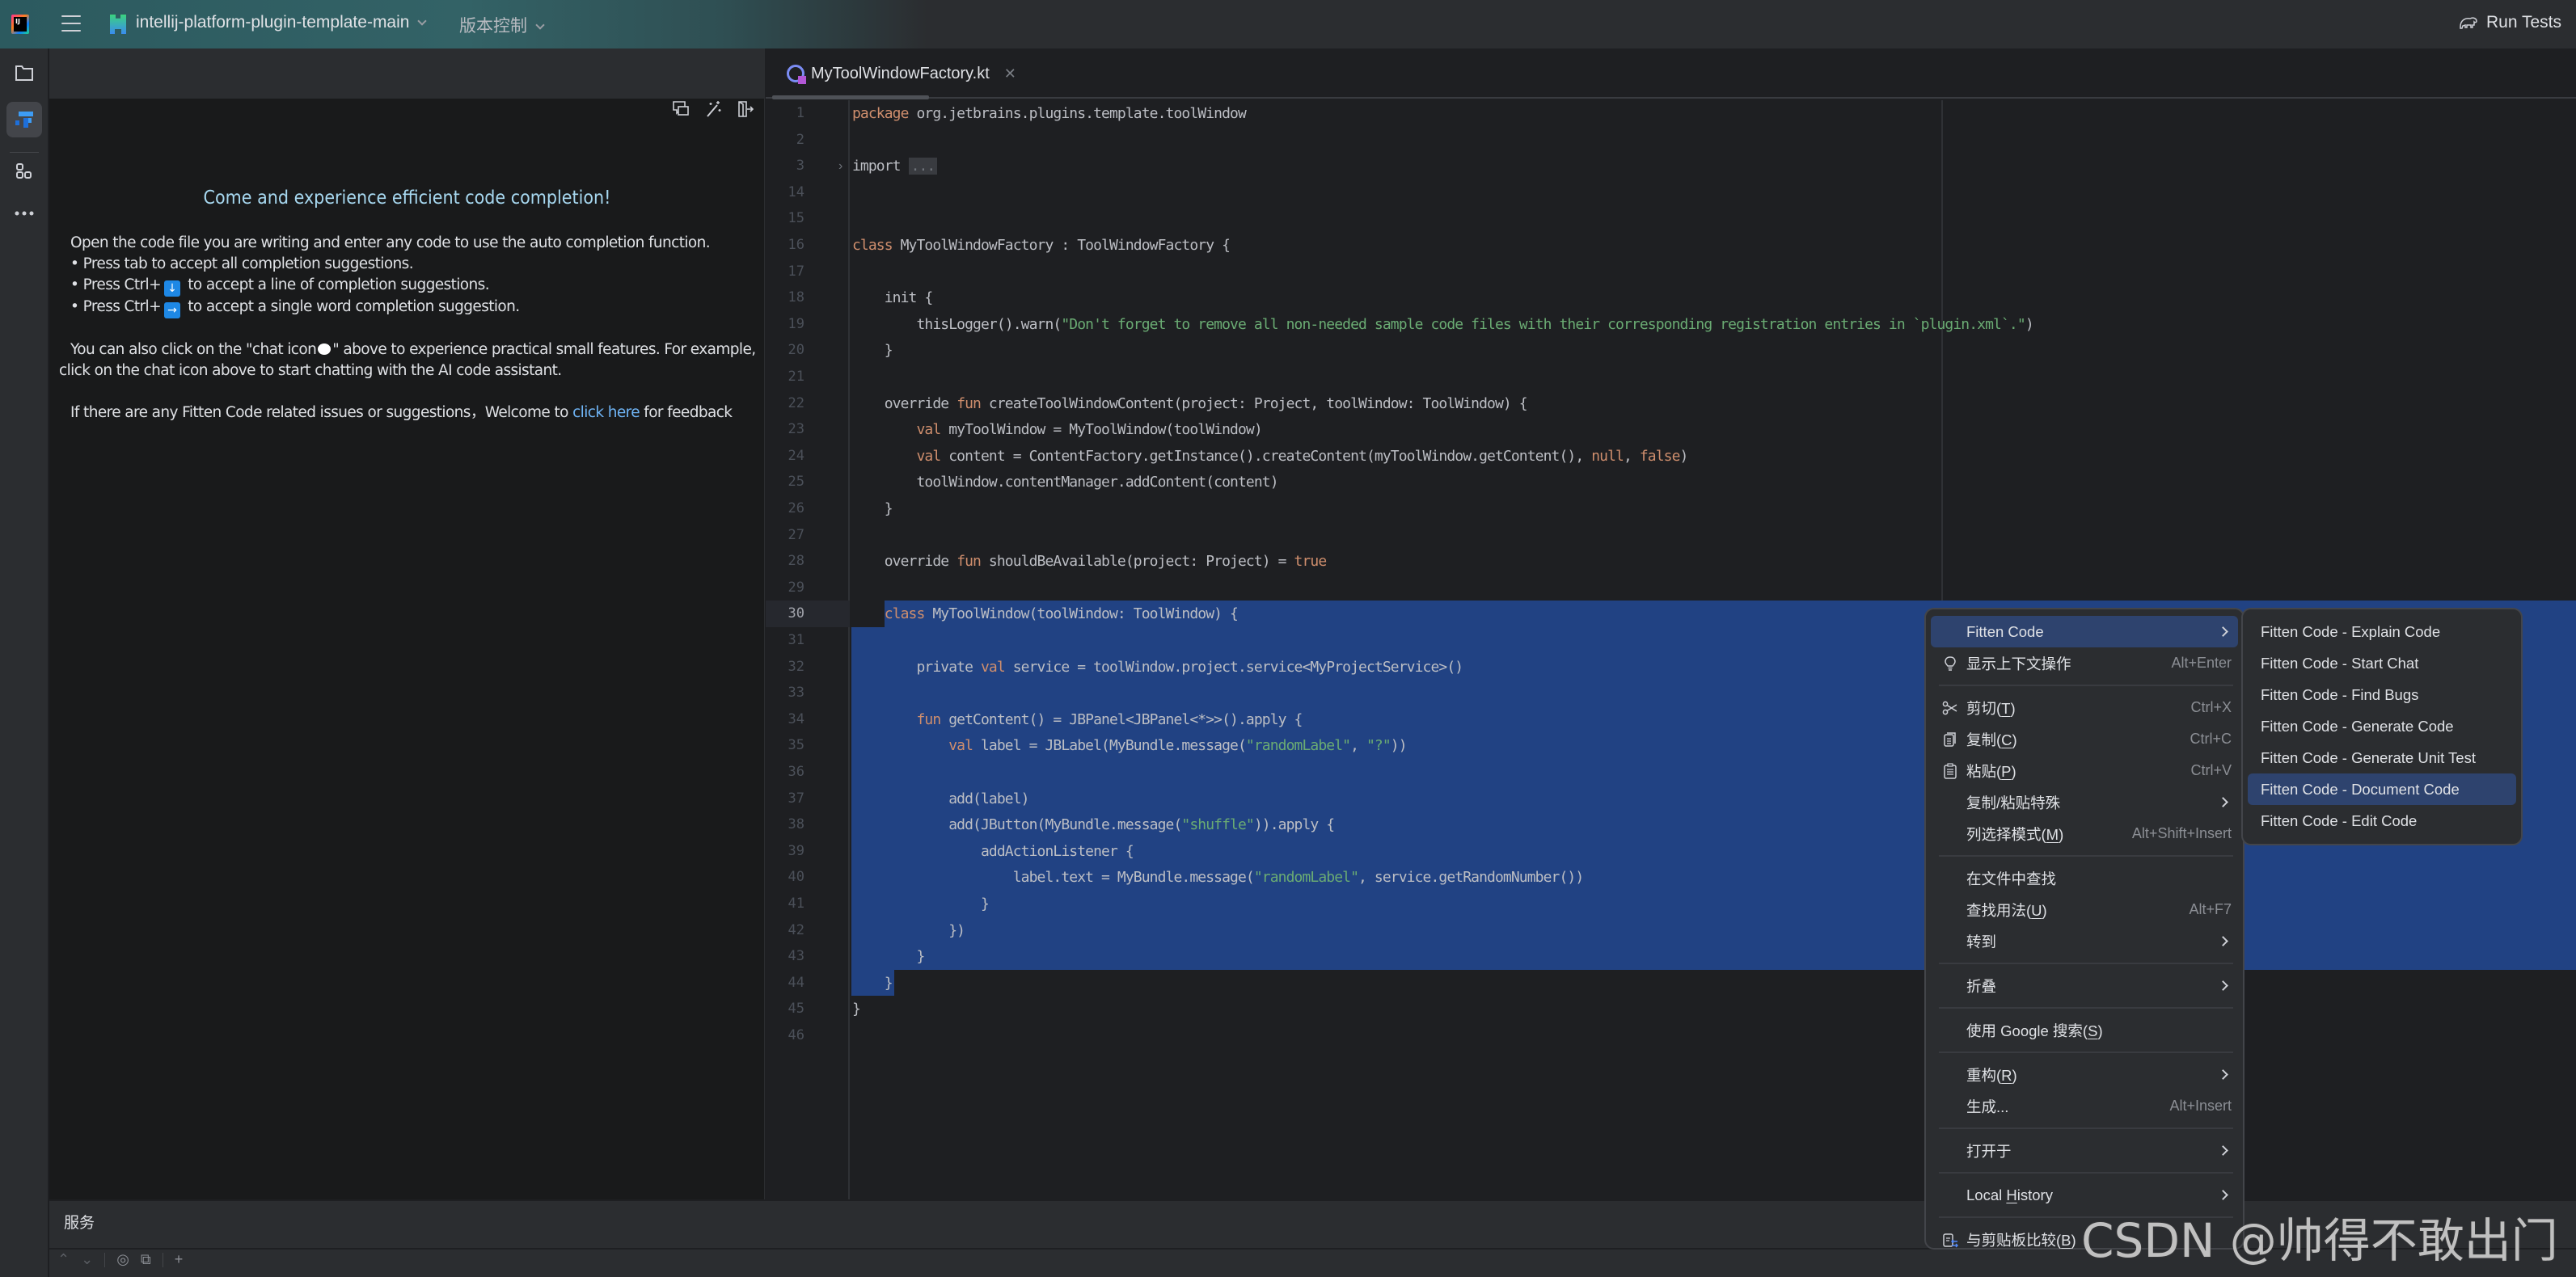  I want to click on menu-item-shortcut: Alt+Shift+Insert, so click(2181, 833).